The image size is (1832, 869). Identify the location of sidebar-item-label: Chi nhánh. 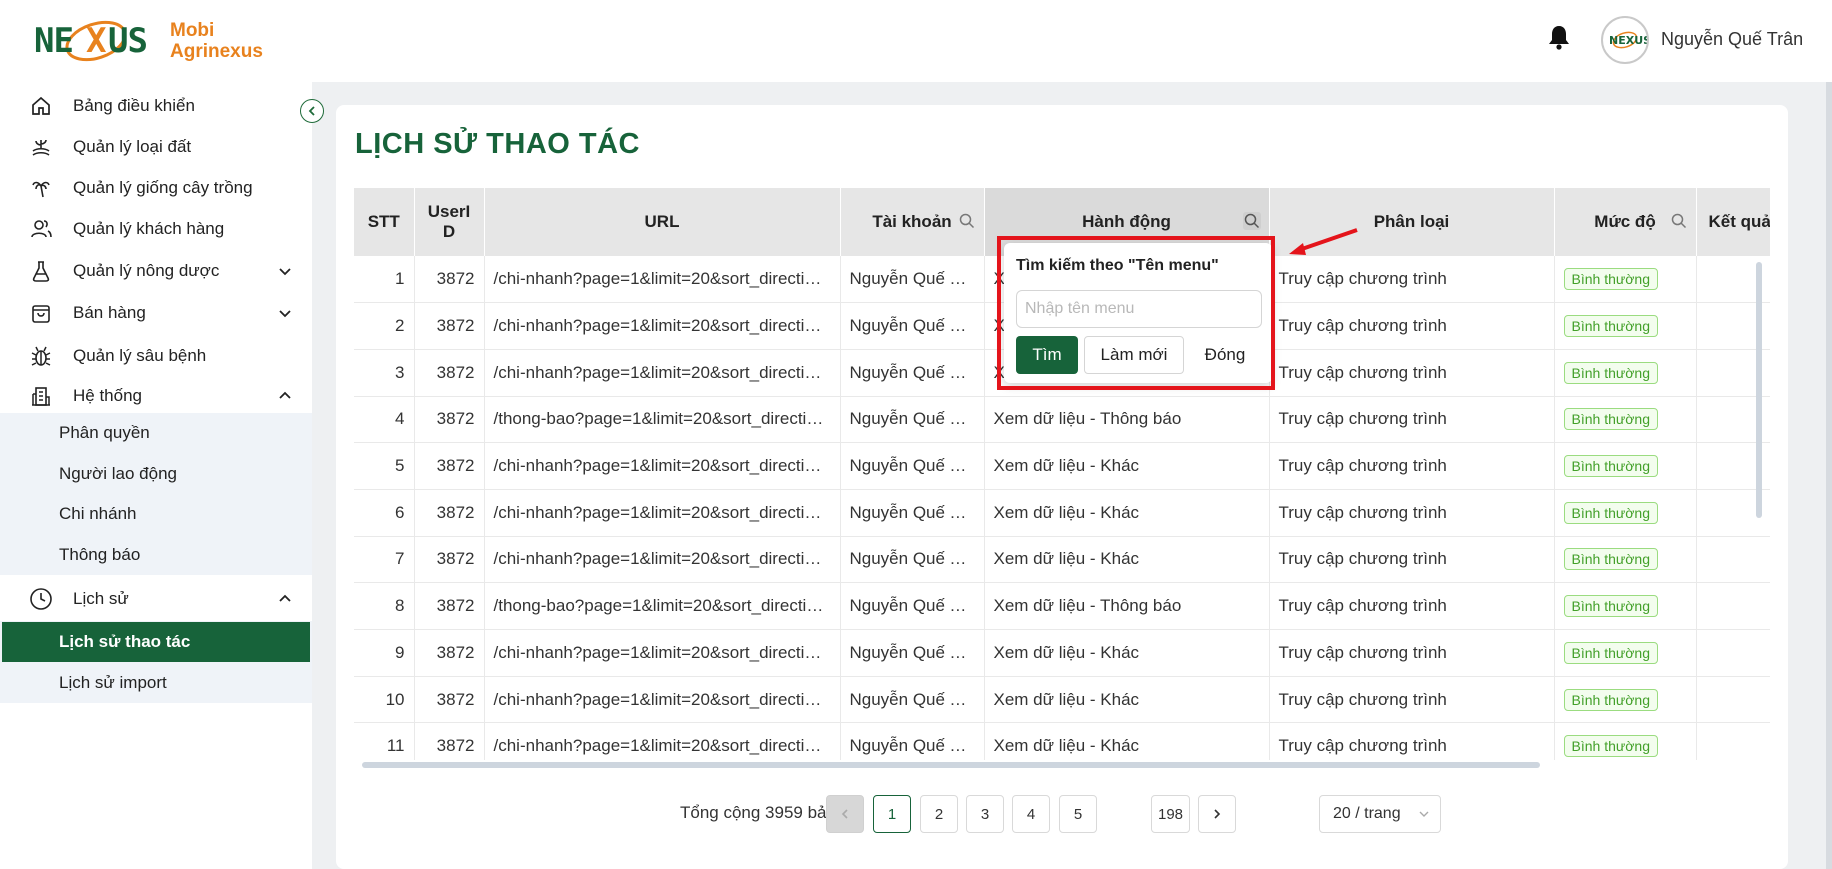
(98, 513).